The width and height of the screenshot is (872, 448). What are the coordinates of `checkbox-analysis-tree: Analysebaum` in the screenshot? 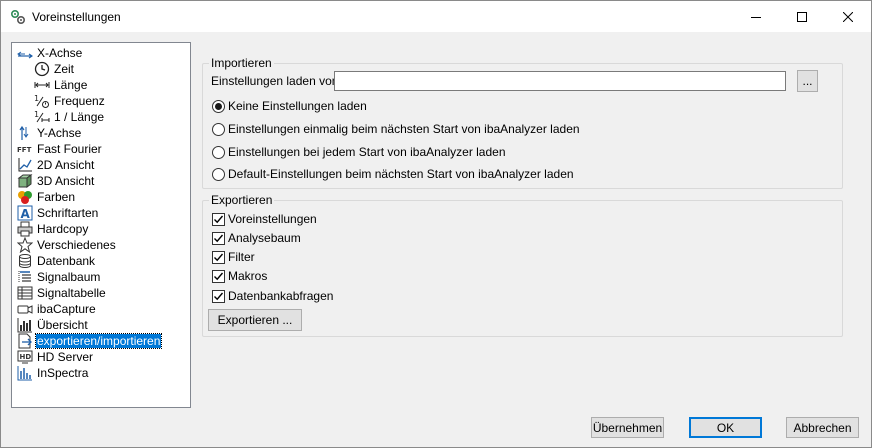 It's located at (256, 238).